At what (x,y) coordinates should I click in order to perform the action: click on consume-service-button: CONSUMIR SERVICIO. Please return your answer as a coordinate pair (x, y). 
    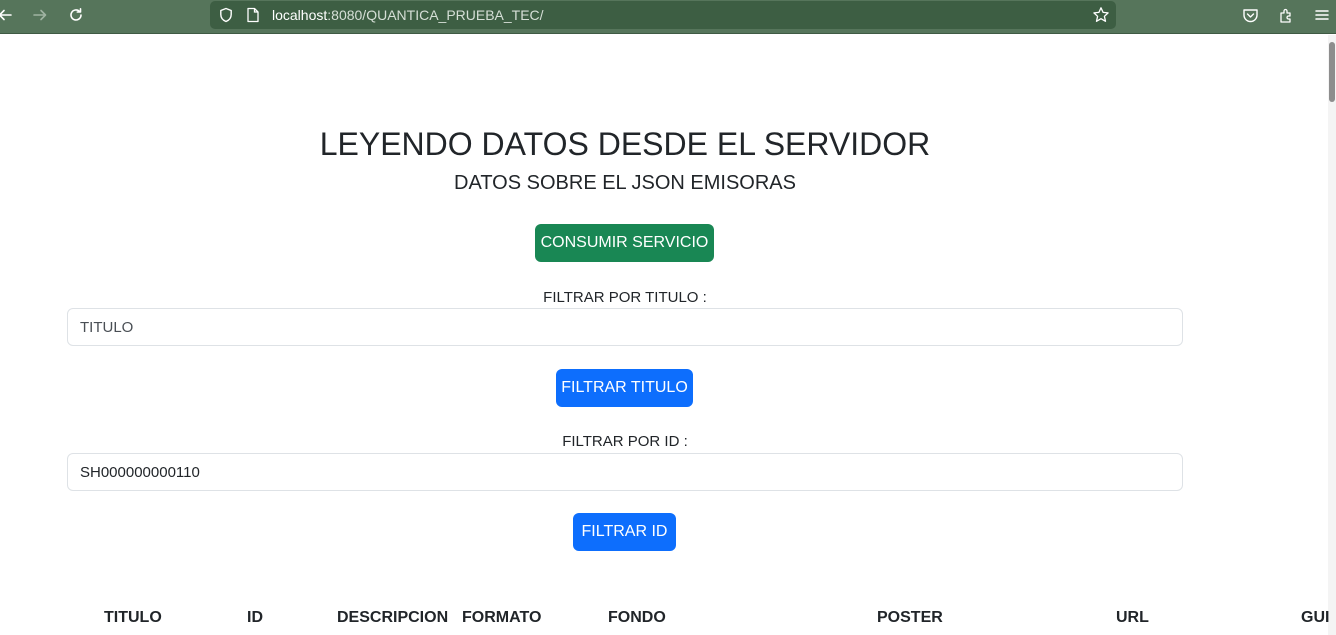
    Looking at the image, I should click on (624, 243).